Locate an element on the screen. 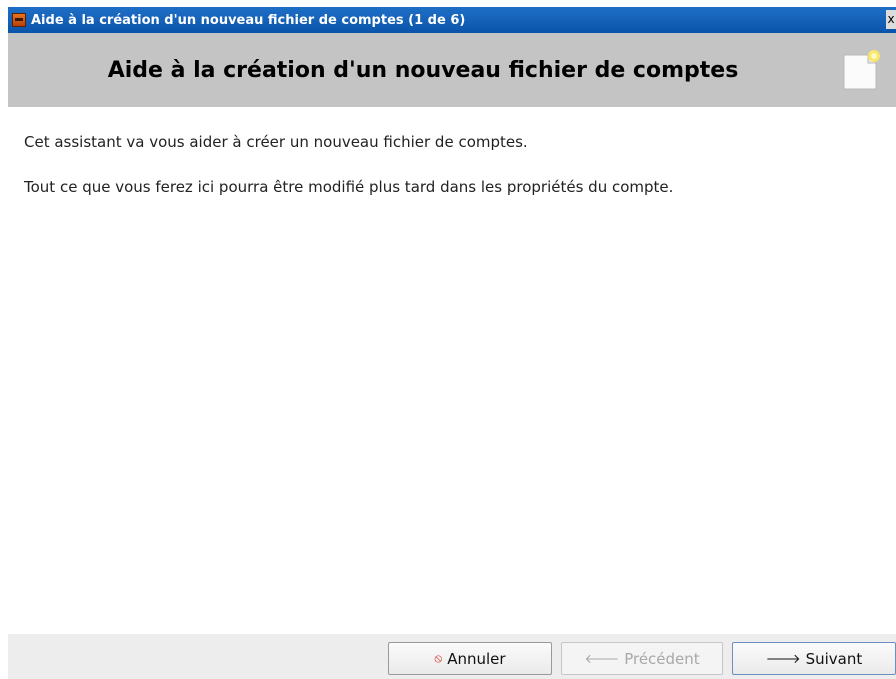 This screenshot has height=679, width=896. next-button: 🡒 Suivant is located at coordinates (814, 658).